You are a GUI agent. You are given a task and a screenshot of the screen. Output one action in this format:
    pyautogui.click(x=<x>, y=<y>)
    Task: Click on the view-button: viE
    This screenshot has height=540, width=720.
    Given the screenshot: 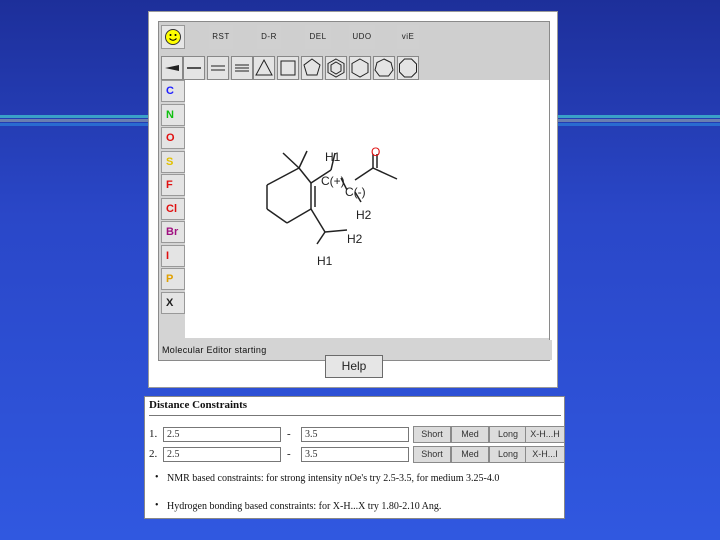 What is the action you would take?
    pyautogui.click(x=408, y=37)
    